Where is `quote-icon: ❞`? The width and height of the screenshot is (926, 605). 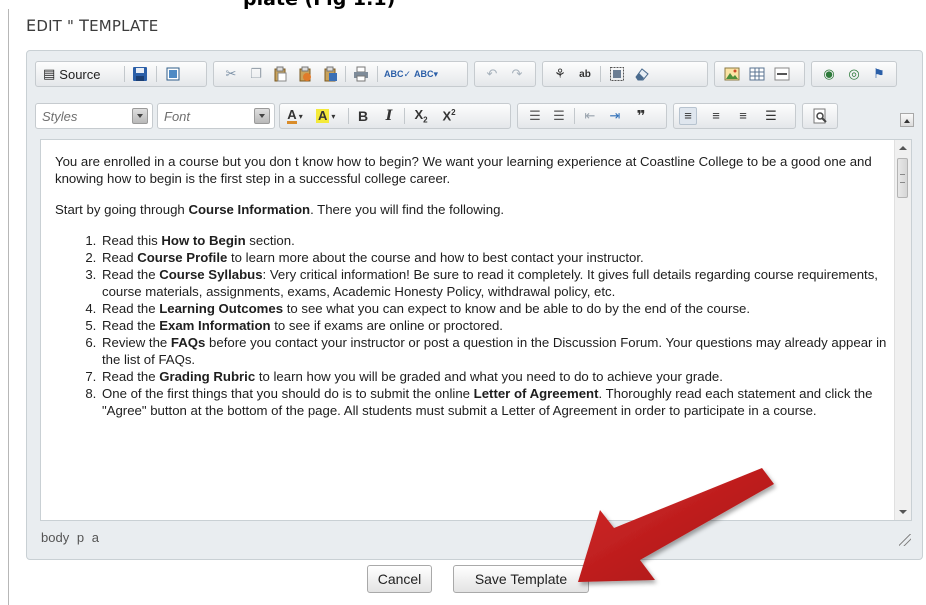 quote-icon: ❞ is located at coordinates (641, 116).